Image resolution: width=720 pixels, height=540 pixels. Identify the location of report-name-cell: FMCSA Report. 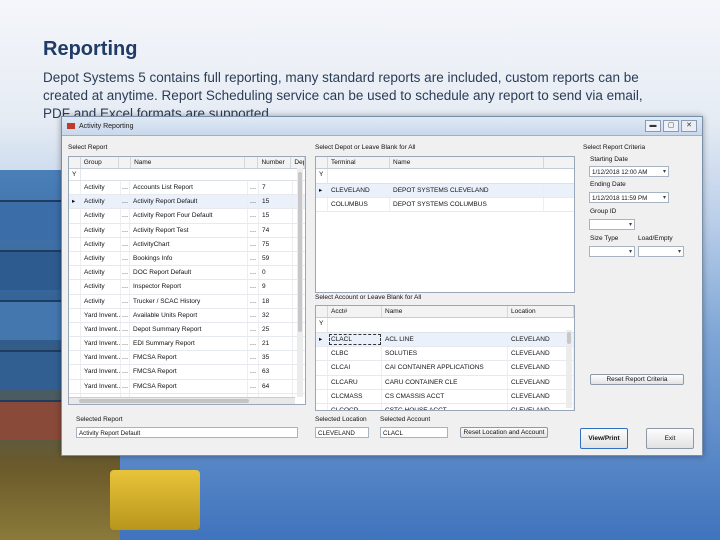
(189, 358).